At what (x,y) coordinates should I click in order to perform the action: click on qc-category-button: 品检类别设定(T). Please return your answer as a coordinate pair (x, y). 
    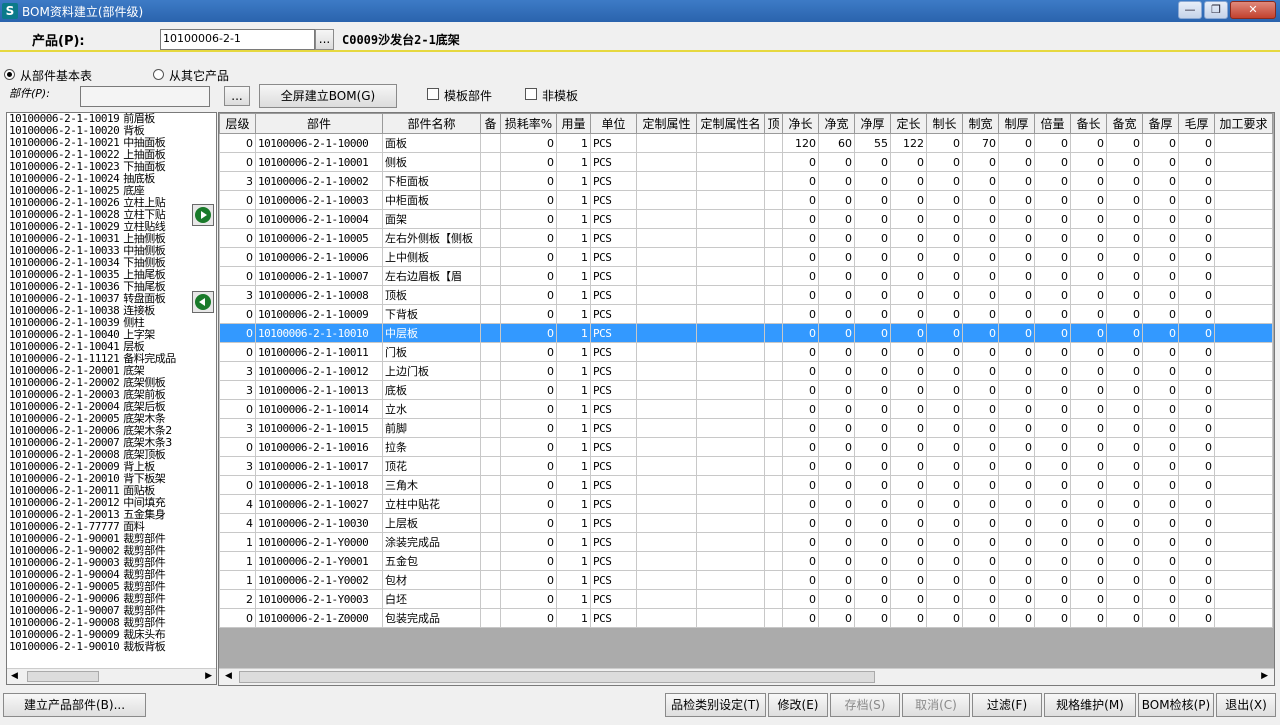
    Looking at the image, I should click on (715, 705).